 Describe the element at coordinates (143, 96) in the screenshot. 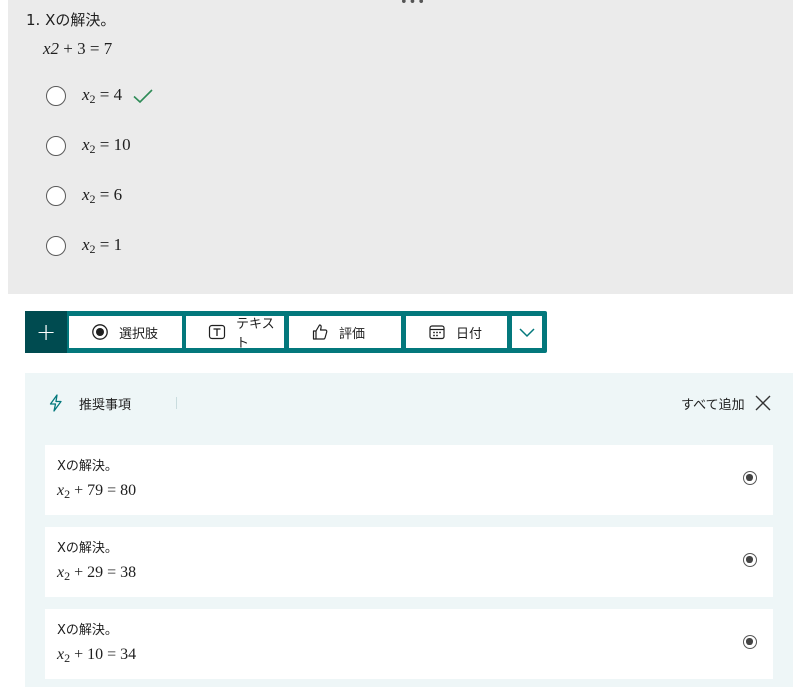

I see `checkmark-icon` at that location.